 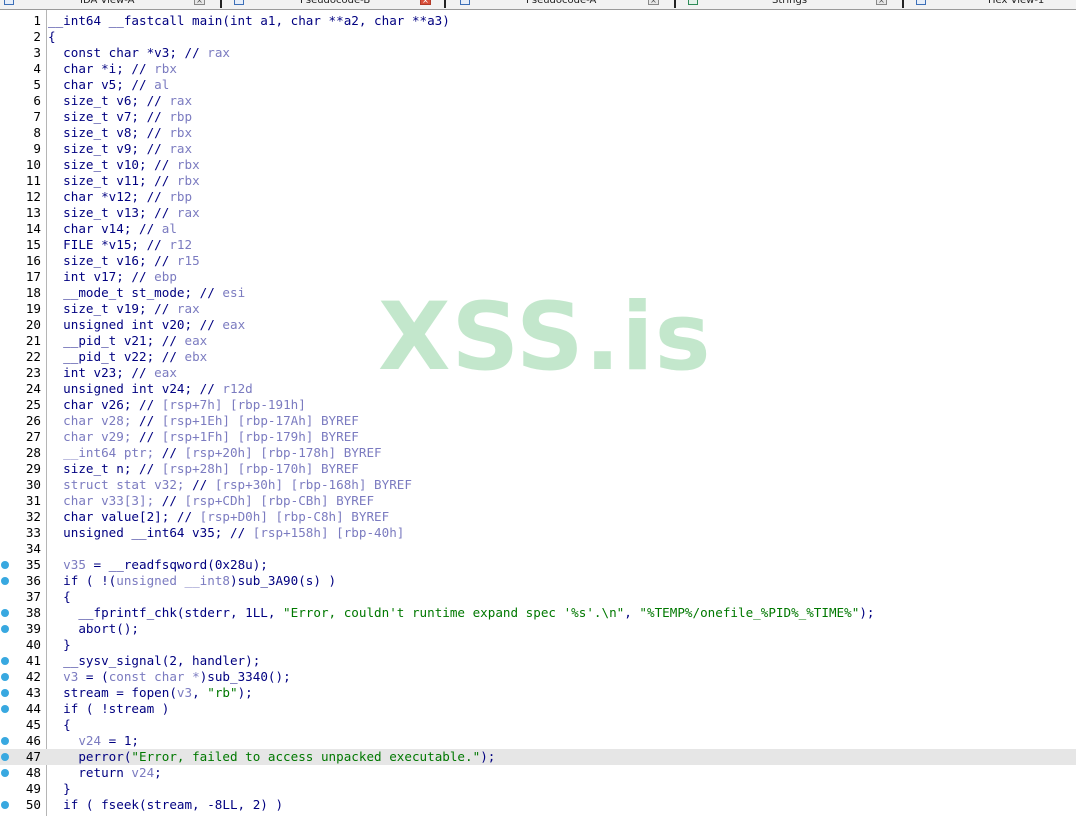 What do you see at coordinates (176, 564) in the screenshot?
I see `code-token: = __readfsqword(0x28u);` at bounding box center [176, 564].